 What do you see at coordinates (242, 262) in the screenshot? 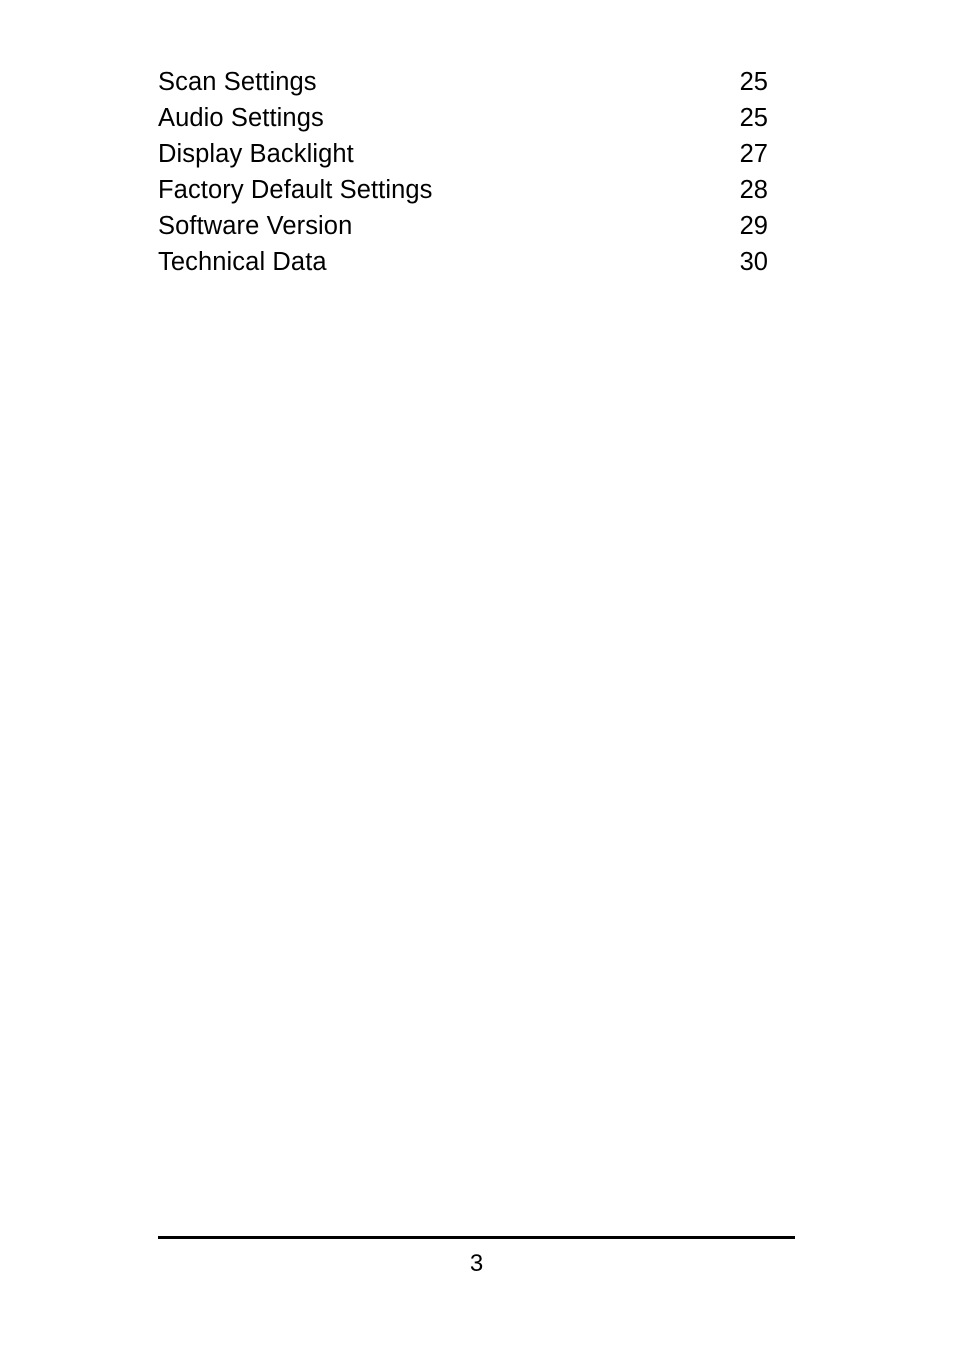
I see `toc-entry-title: Technical Data` at bounding box center [242, 262].